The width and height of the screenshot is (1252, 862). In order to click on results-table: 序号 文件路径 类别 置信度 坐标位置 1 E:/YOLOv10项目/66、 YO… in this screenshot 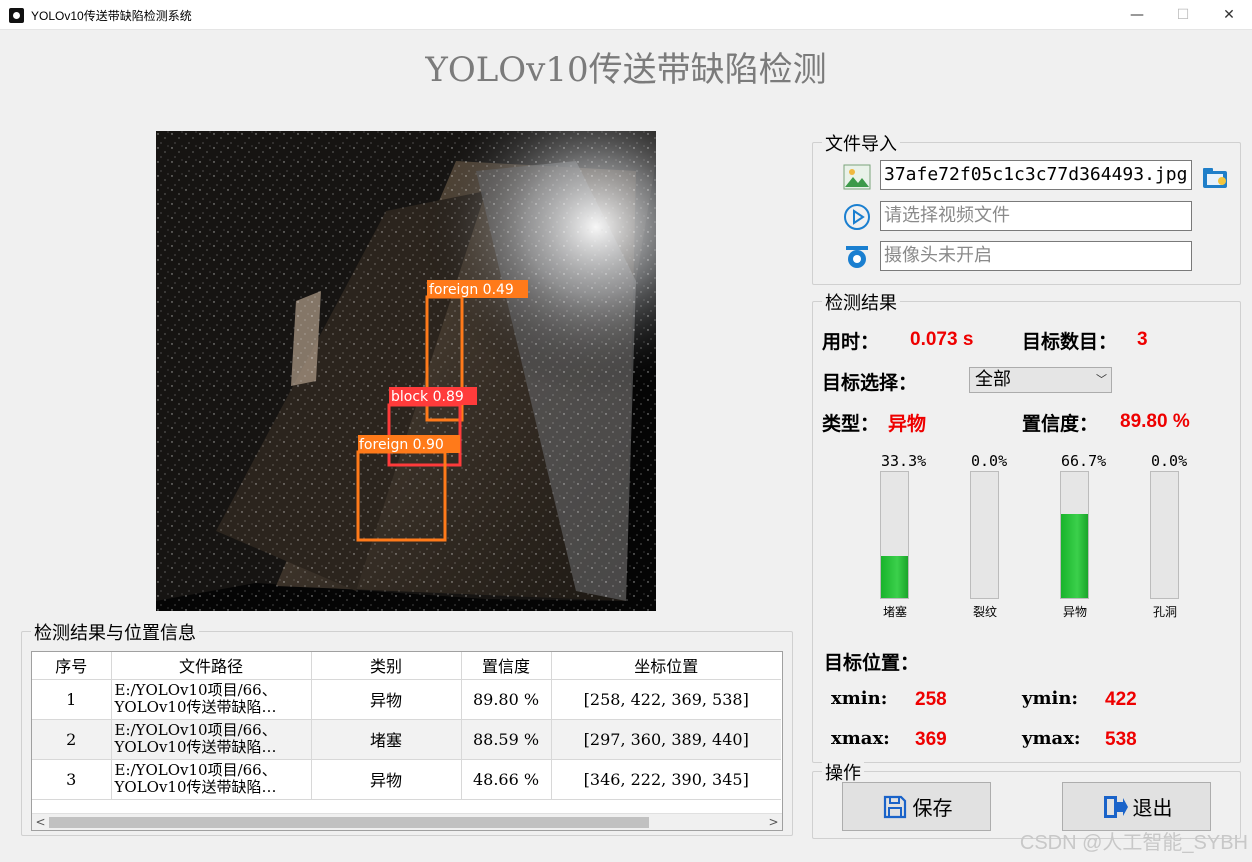, I will do `click(407, 741)`.